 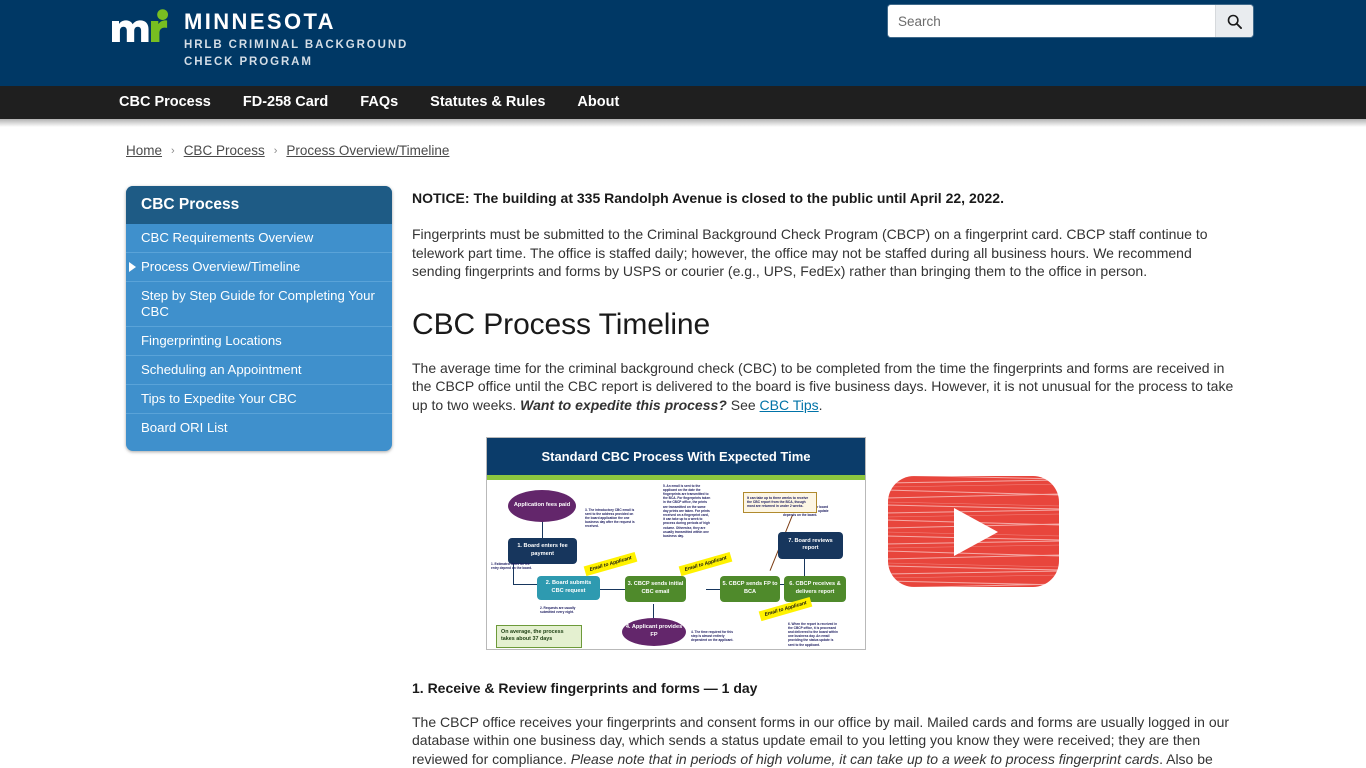 What do you see at coordinates (224, 150) in the screenshot?
I see `breadcrumb-item-cbc-process: CBC Process` at bounding box center [224, 150].